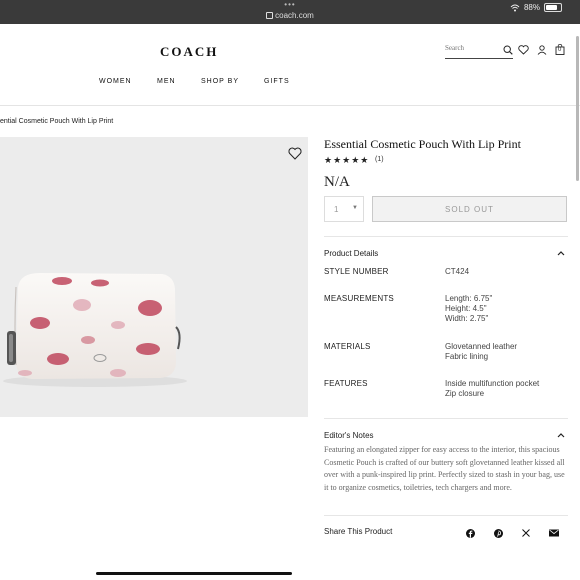 This screenshot has height=580, width=580. I want to click on cart-count: 0, so click(560, 50).